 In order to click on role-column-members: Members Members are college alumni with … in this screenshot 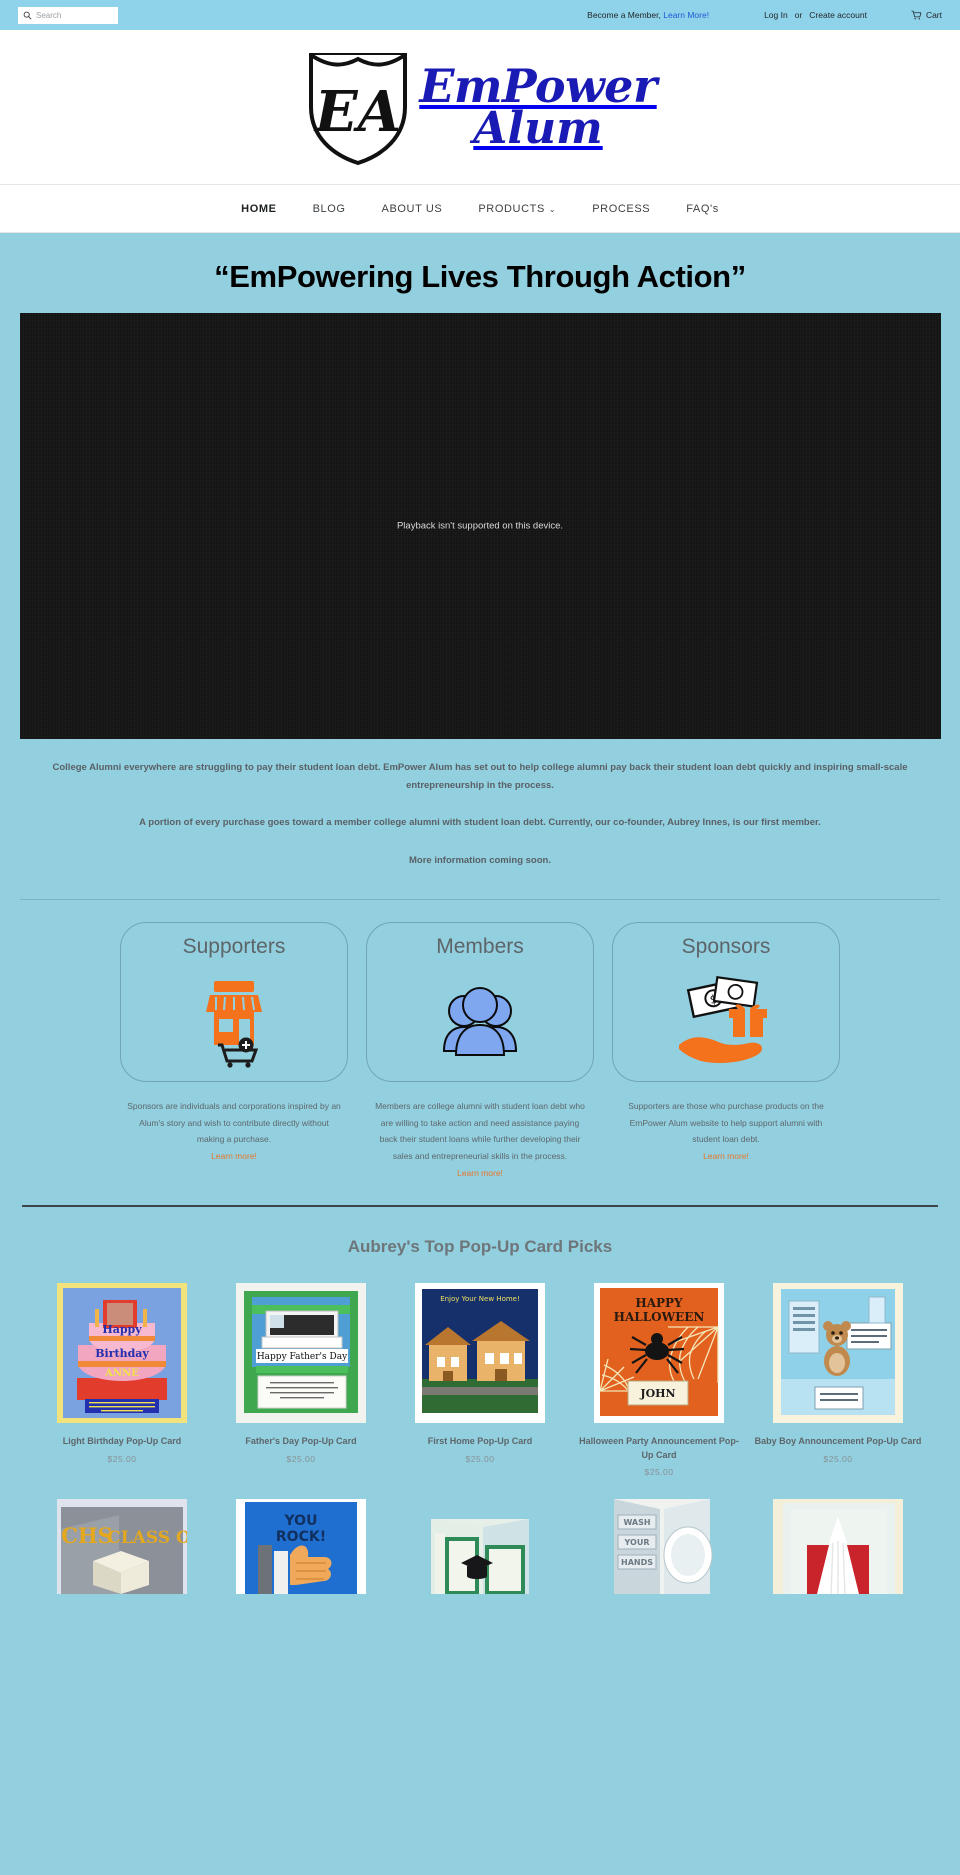, I will do `click(480, 1051)`.